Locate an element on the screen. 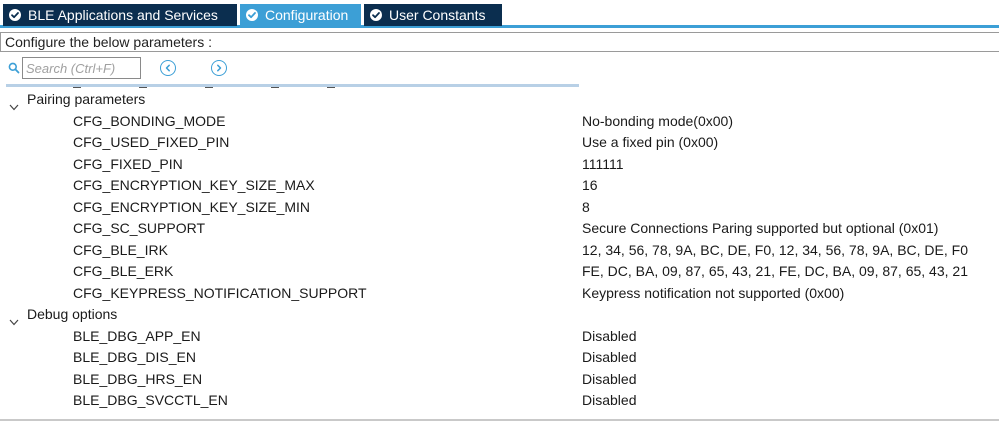  param-row: CFG_BONDING_MODE No-bonding mode(0x00) is located at coordinates (499, 122).